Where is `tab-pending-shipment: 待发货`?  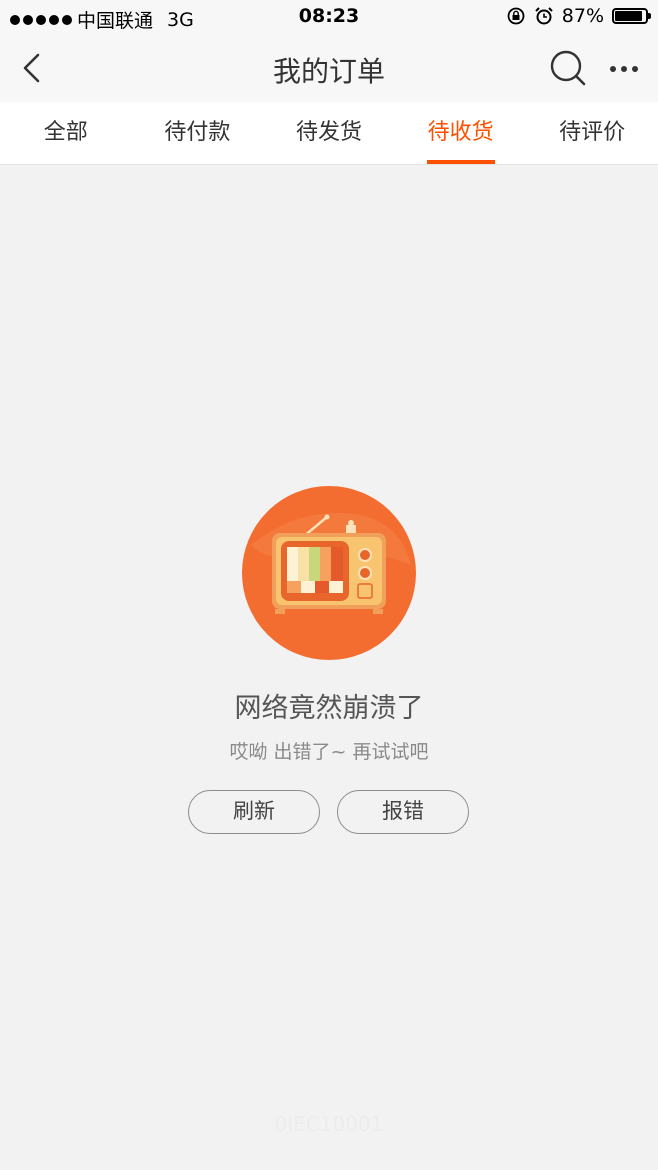 tab-pending-shipment: 待发货 is located at coordinates (329, 133).